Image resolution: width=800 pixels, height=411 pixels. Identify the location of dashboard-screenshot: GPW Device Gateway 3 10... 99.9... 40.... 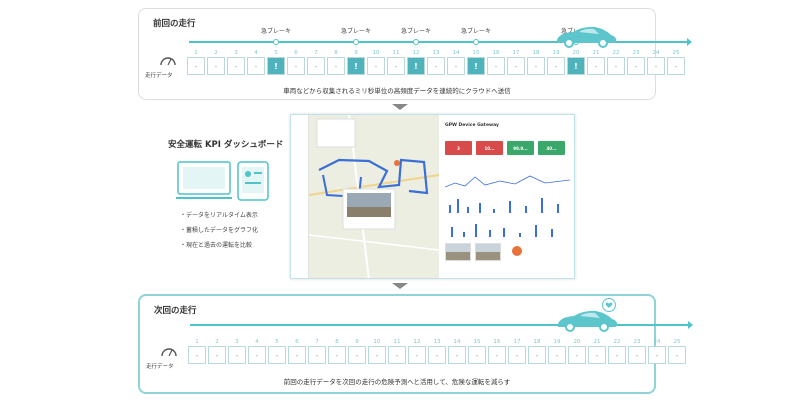
(432, 196).